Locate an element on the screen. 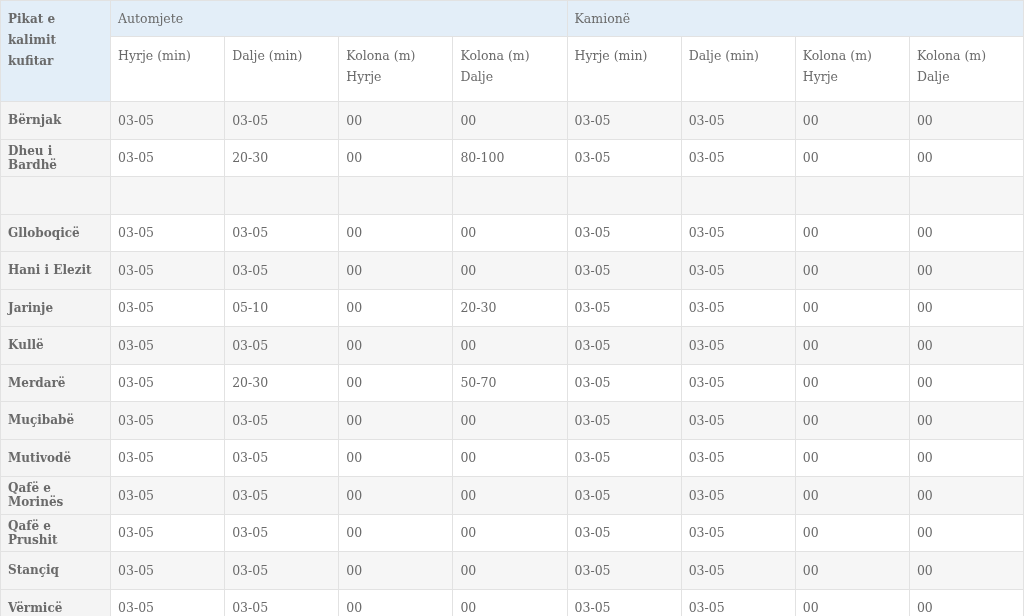  group-header: Kamionë is located at coordinates (602, 18).